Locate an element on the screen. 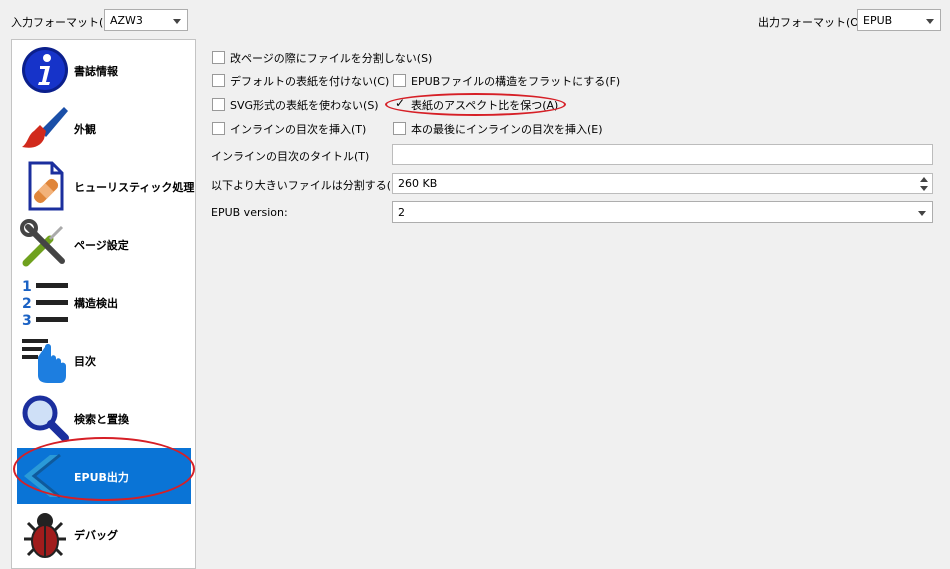 The height and width of the screenshot is (569, 950). wrench-screwdriver-icon is located at coordinates (42, 243).